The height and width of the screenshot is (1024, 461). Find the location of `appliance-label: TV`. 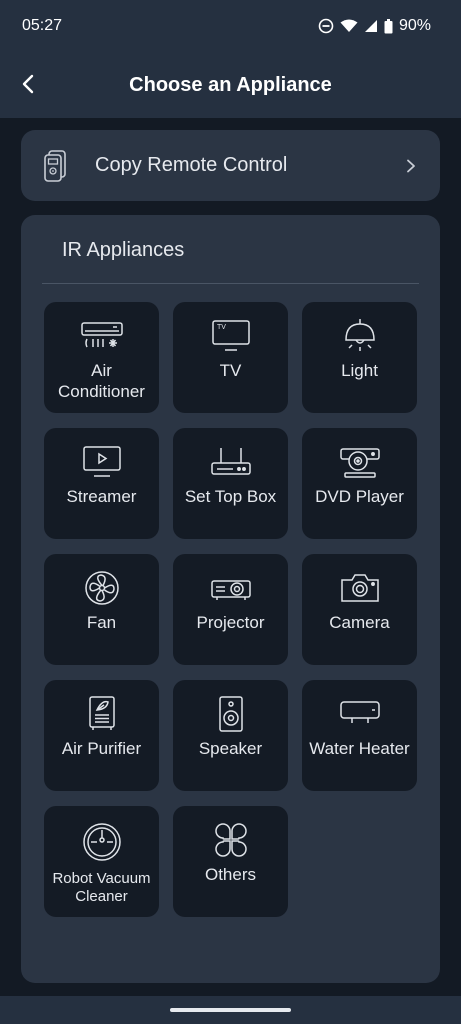

appliance-label: TV is located at coordinates (230, 370).